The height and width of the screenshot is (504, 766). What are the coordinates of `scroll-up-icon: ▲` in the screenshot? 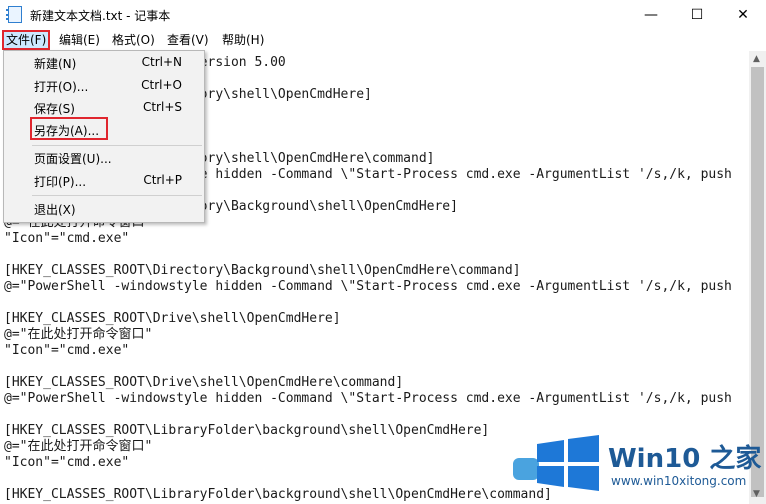 It's located at (756, 59).